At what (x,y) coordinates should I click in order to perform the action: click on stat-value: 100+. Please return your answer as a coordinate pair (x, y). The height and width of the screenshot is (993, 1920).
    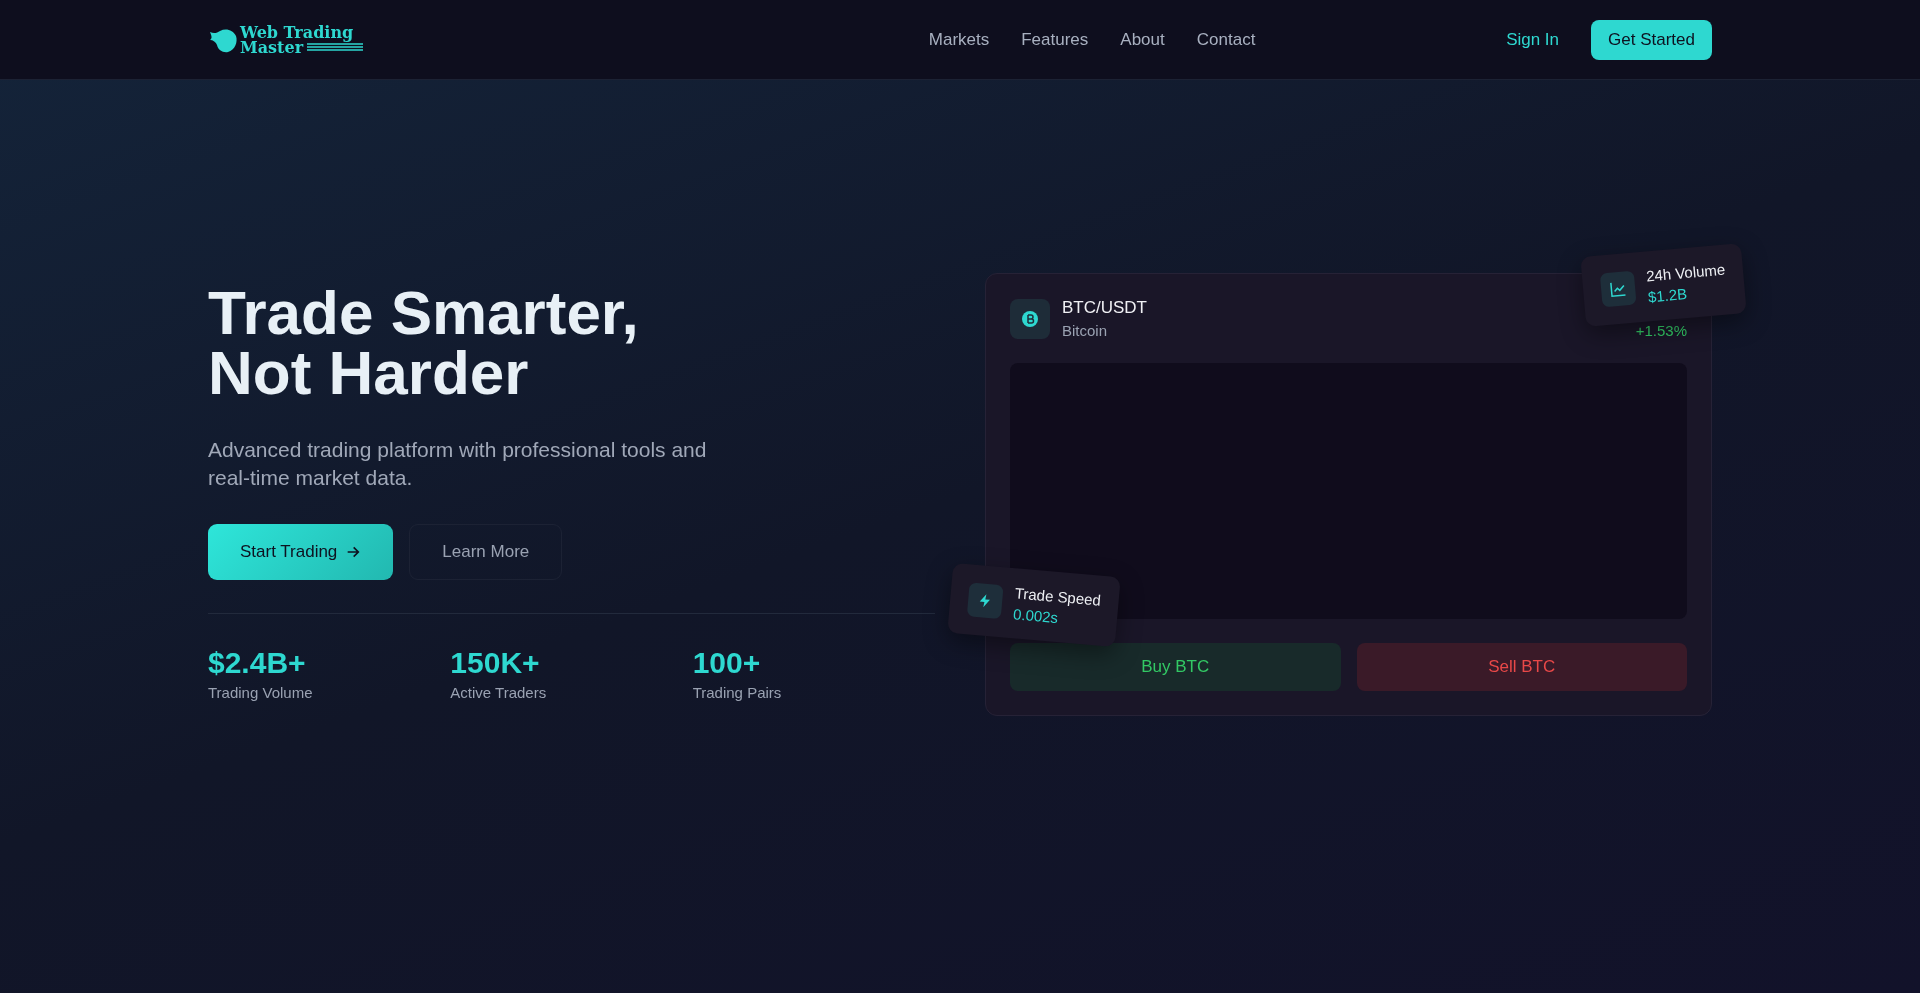
    Looking at the image, I should click on (727, 663).